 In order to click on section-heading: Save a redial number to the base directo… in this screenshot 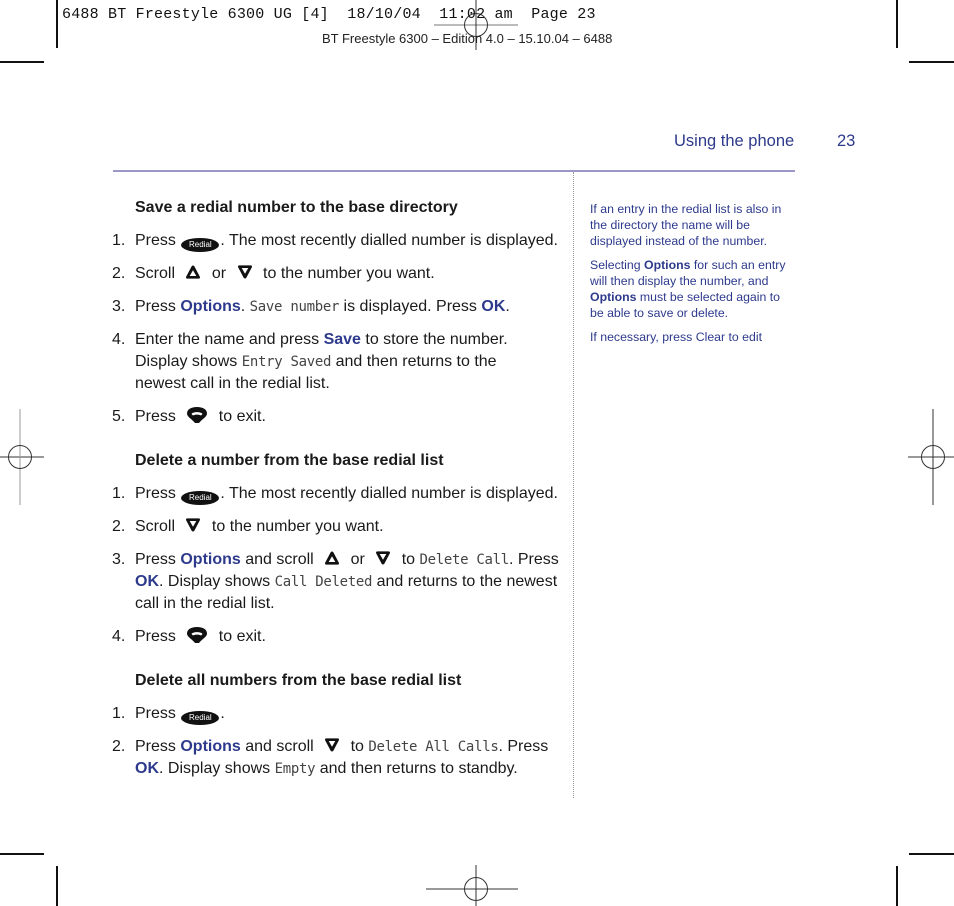, I will do `click(296, 207)`.